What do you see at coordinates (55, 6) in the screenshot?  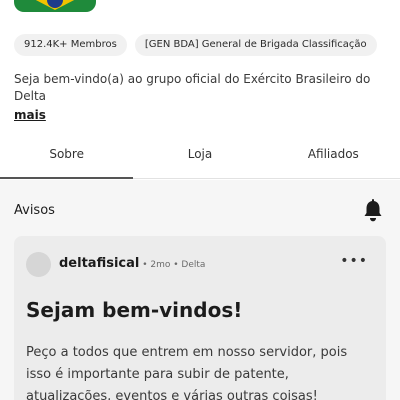 I see `group-avatar` at bounding box center [55, 6].